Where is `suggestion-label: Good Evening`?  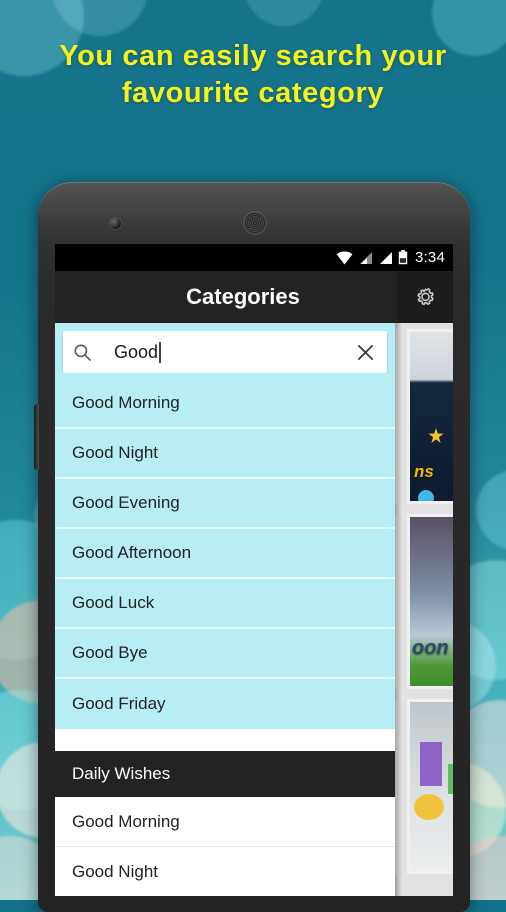 suggestion-label: Good Evening is located at coordinates (126, 502).